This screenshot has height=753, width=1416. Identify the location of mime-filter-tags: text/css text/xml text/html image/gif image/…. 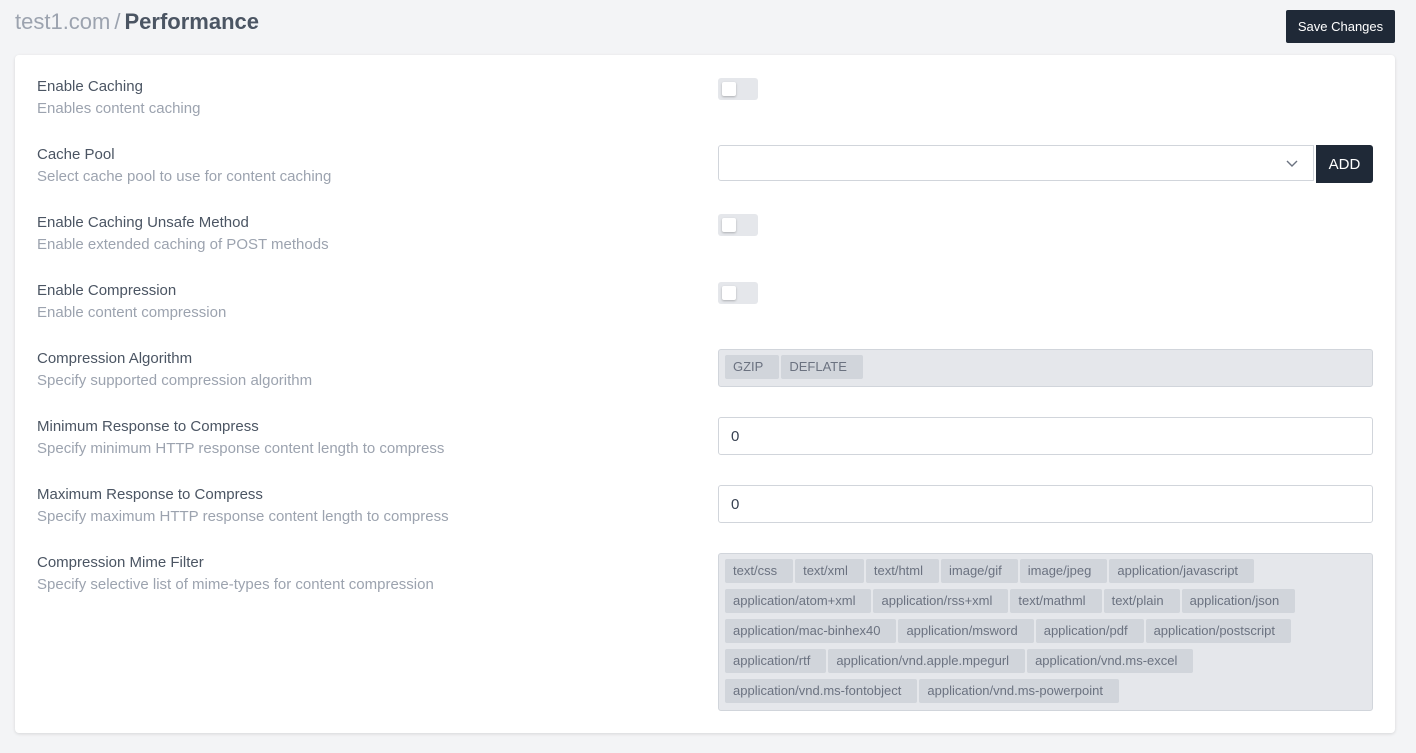
(1045, 632).